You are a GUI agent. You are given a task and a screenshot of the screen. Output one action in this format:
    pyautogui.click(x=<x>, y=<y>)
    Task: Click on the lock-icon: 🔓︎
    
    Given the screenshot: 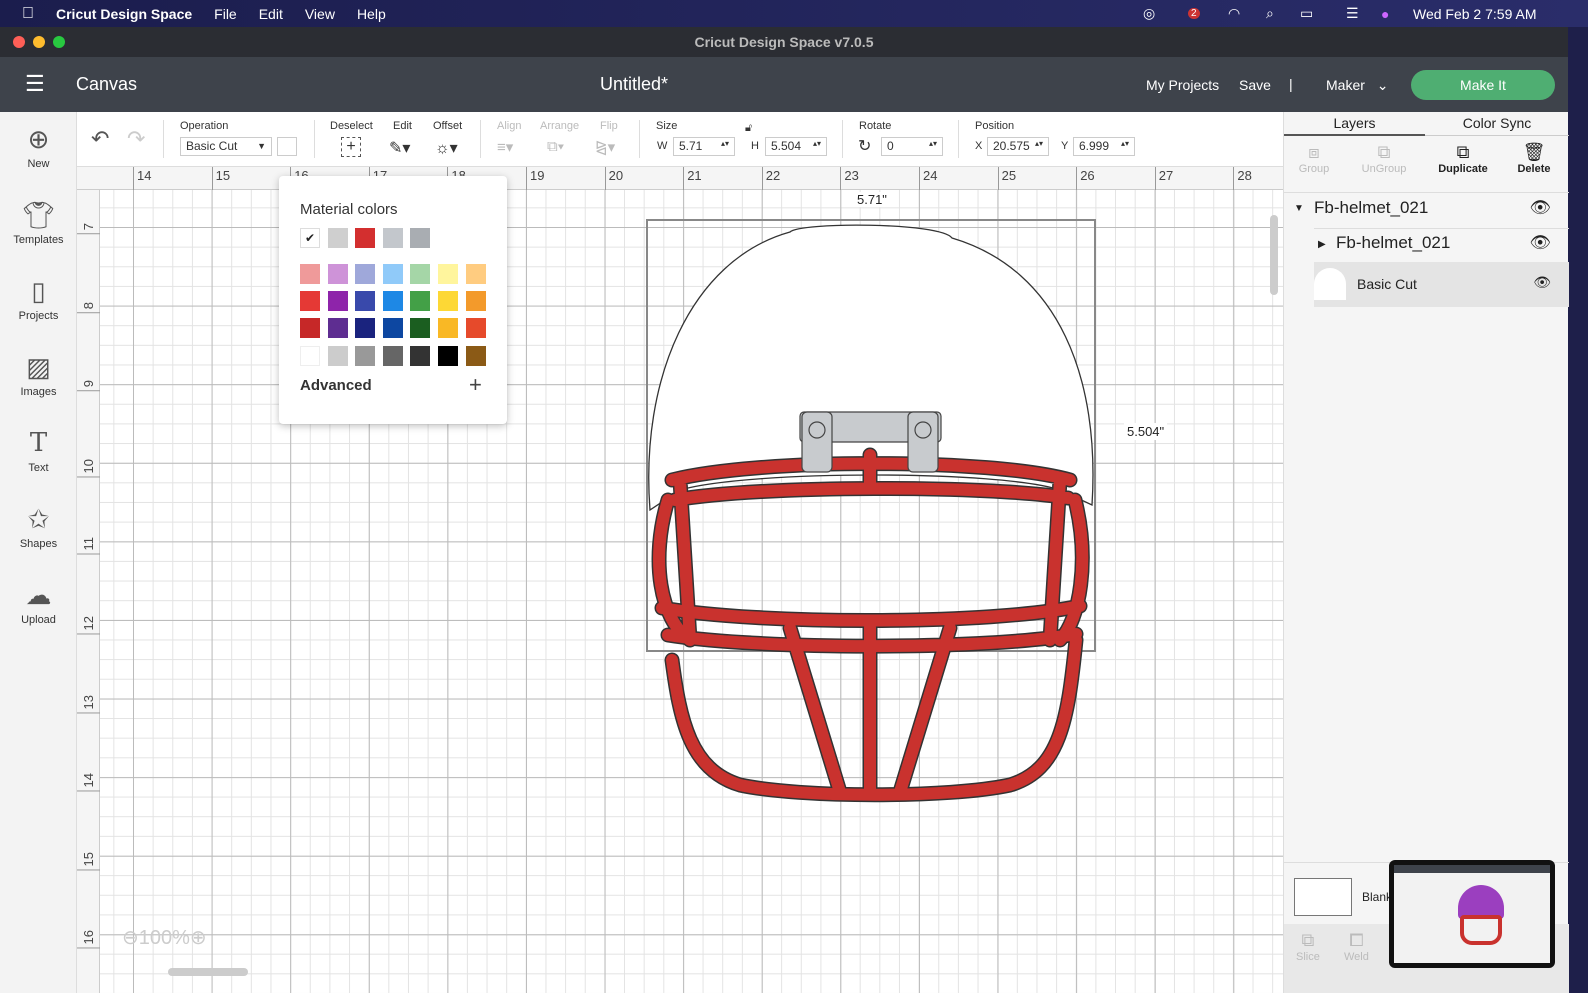 What is the action you would take?
    pyautogui.click(x=748, y=128)
    